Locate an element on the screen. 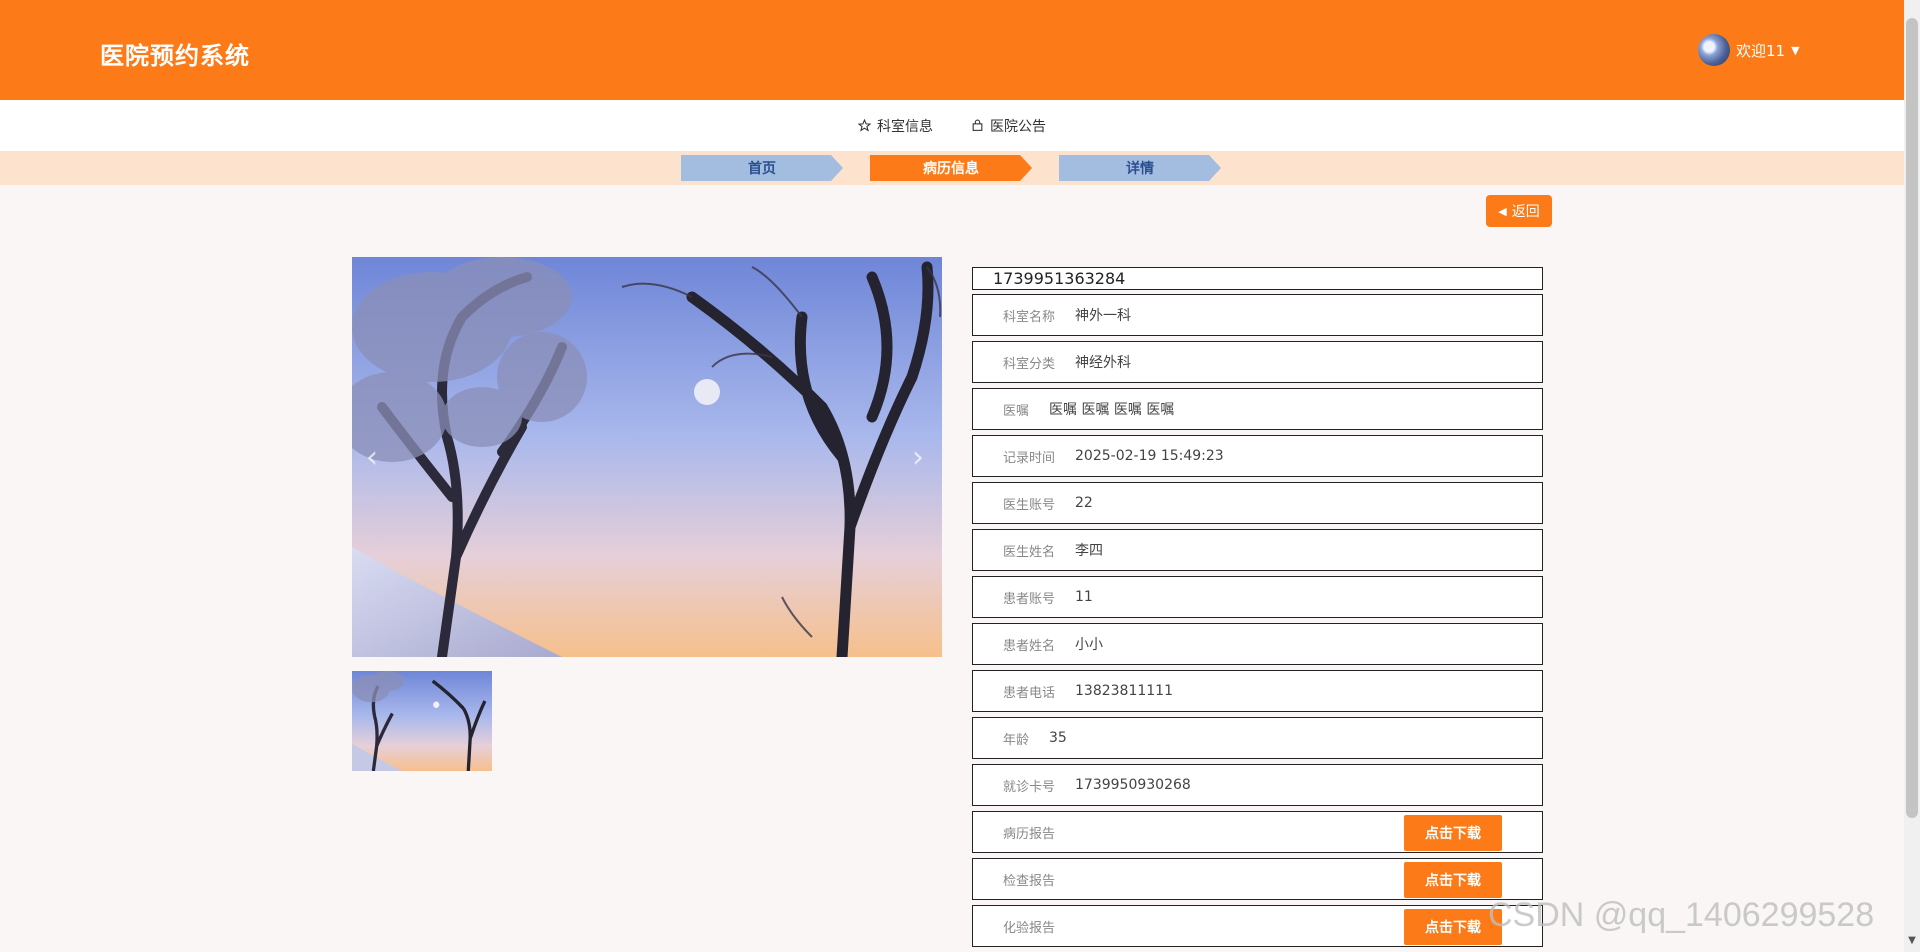 This screenshot has height=952, width=1920. caret-down-icon: ▼ is located at coordinates (1795, 50).